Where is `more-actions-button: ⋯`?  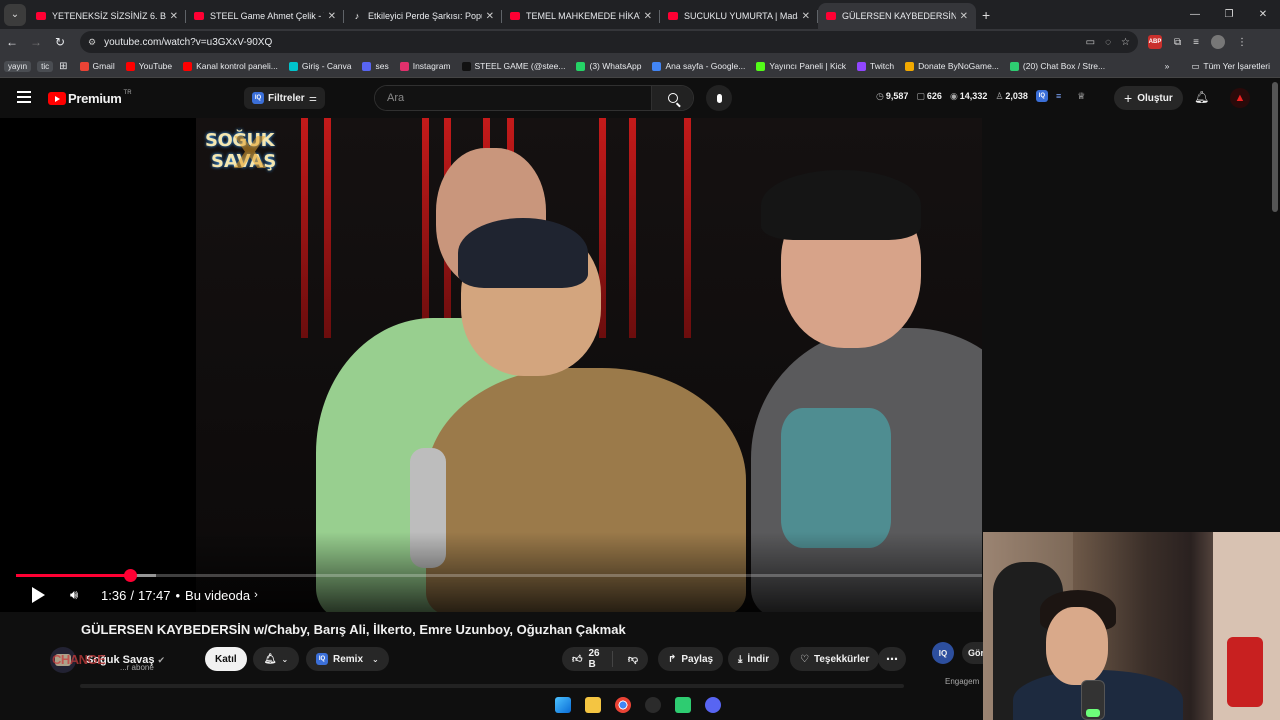
more-actions-button: ⋯ is located at coordinates (892, 659).